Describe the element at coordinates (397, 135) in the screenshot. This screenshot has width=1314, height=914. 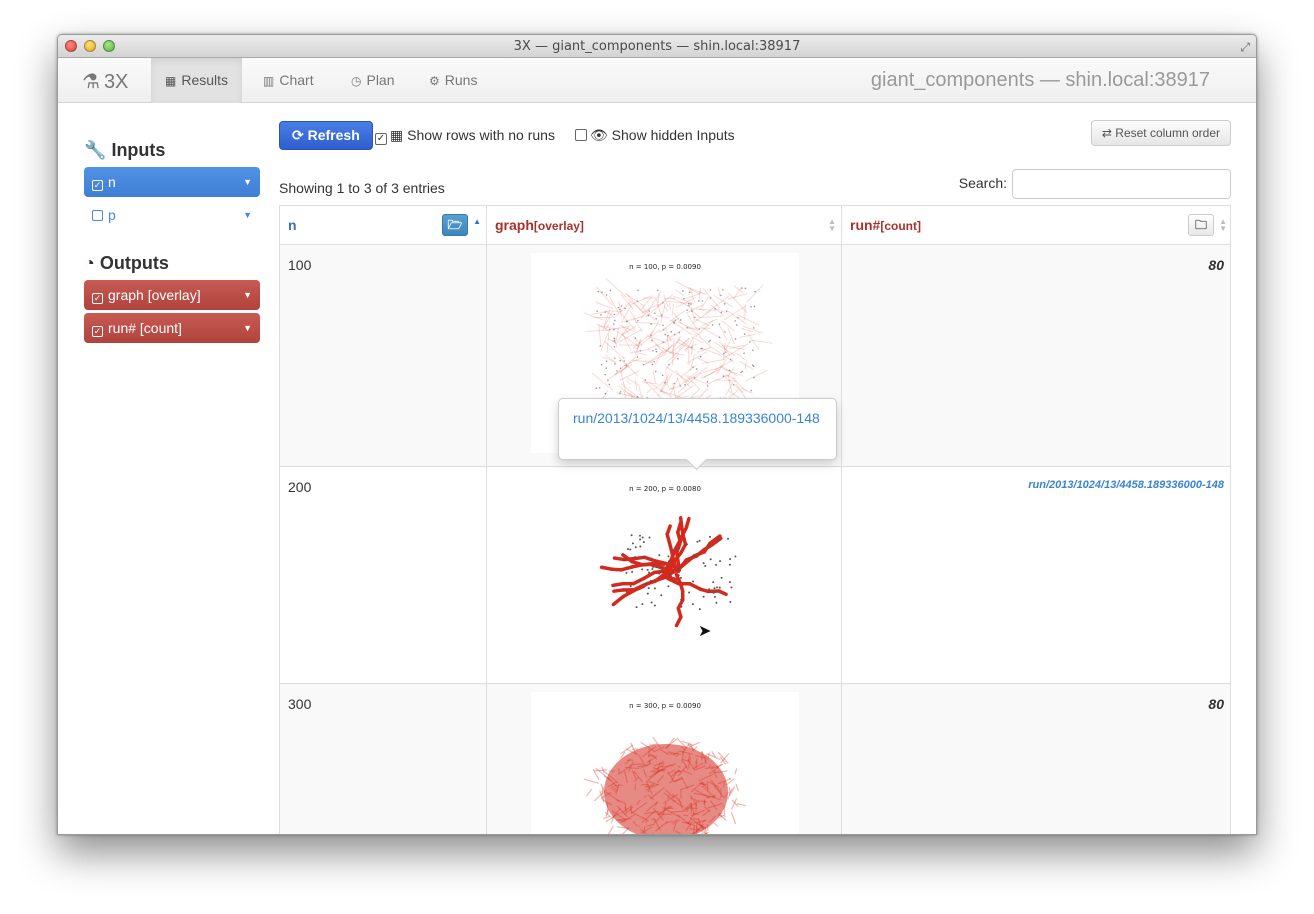
I see `grid-icon: ▦` at that location.